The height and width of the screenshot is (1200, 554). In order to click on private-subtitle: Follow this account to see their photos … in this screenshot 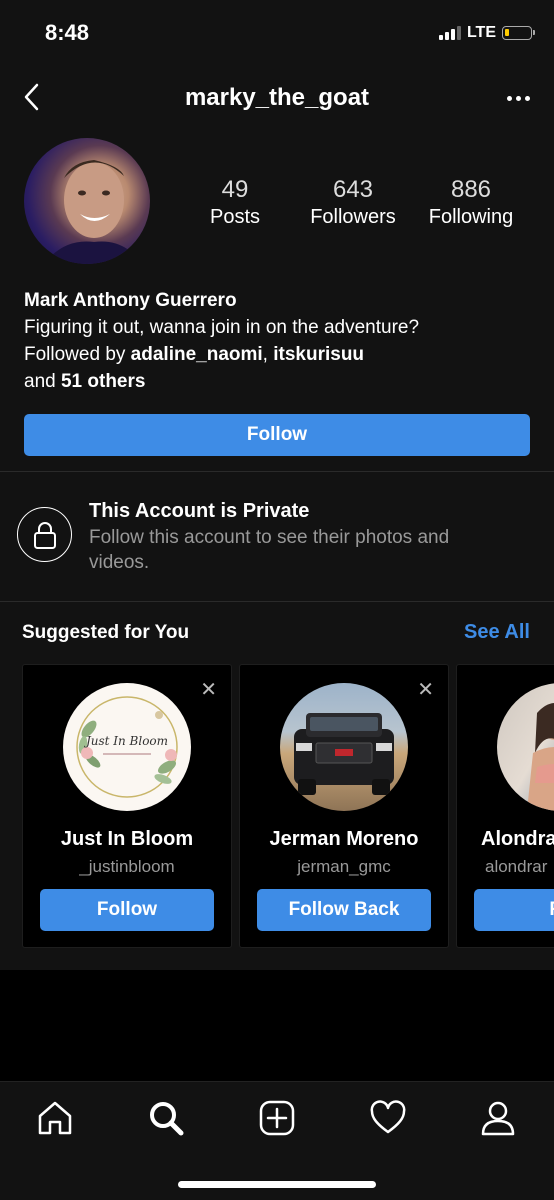, I will do `click(269, 550)`.